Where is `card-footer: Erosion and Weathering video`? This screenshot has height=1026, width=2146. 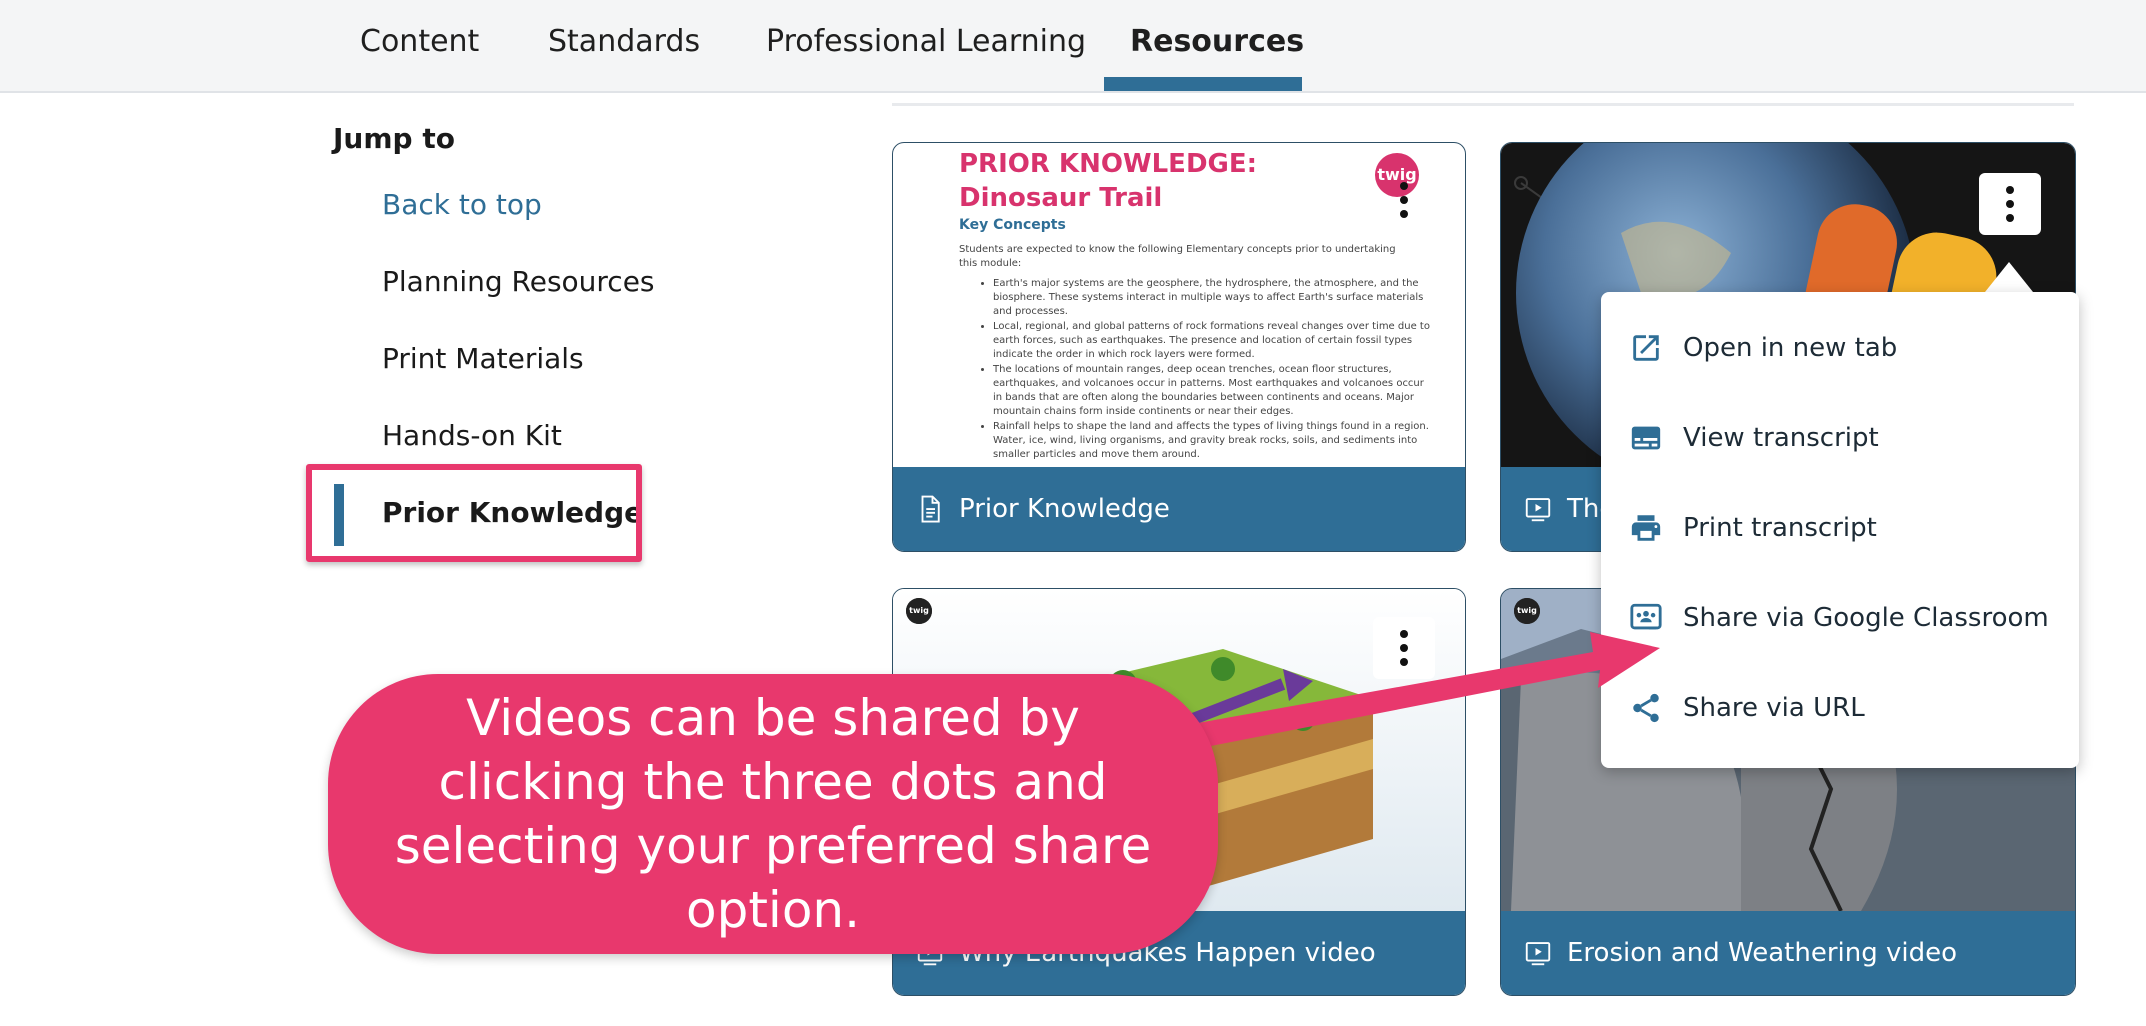
card-footer: Erosion and Weathering video is located at coordinates (1788, 953).